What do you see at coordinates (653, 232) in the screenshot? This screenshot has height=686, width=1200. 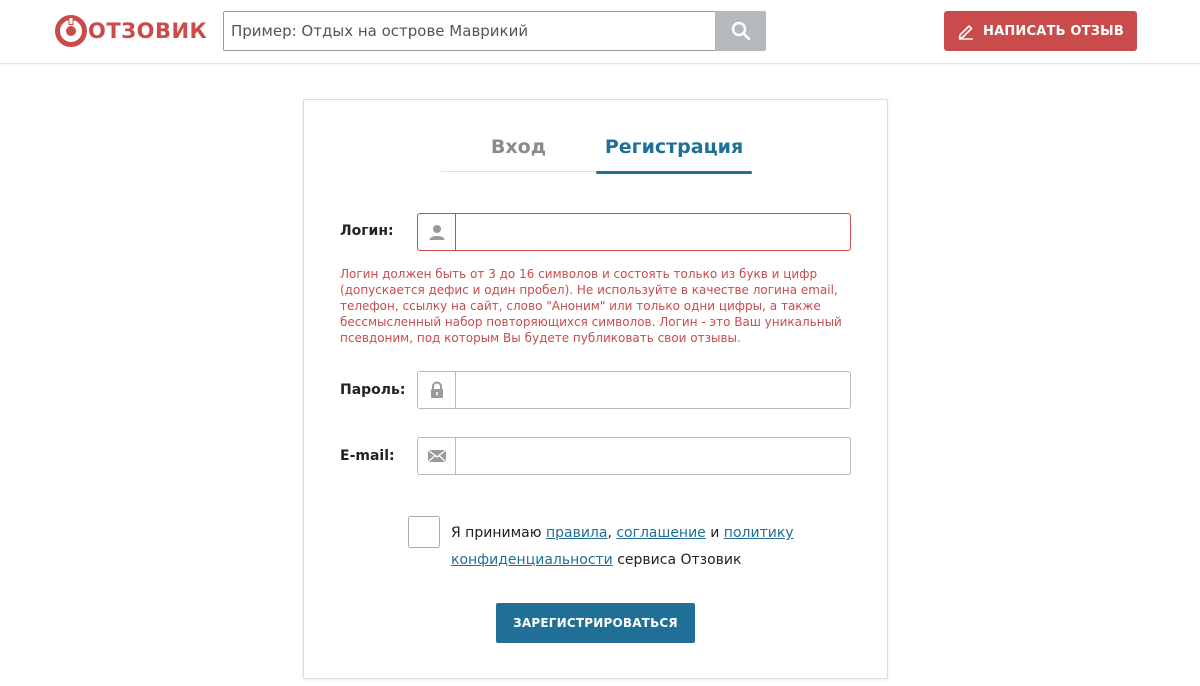 I see `login-input` at bounding box center [653, 232].